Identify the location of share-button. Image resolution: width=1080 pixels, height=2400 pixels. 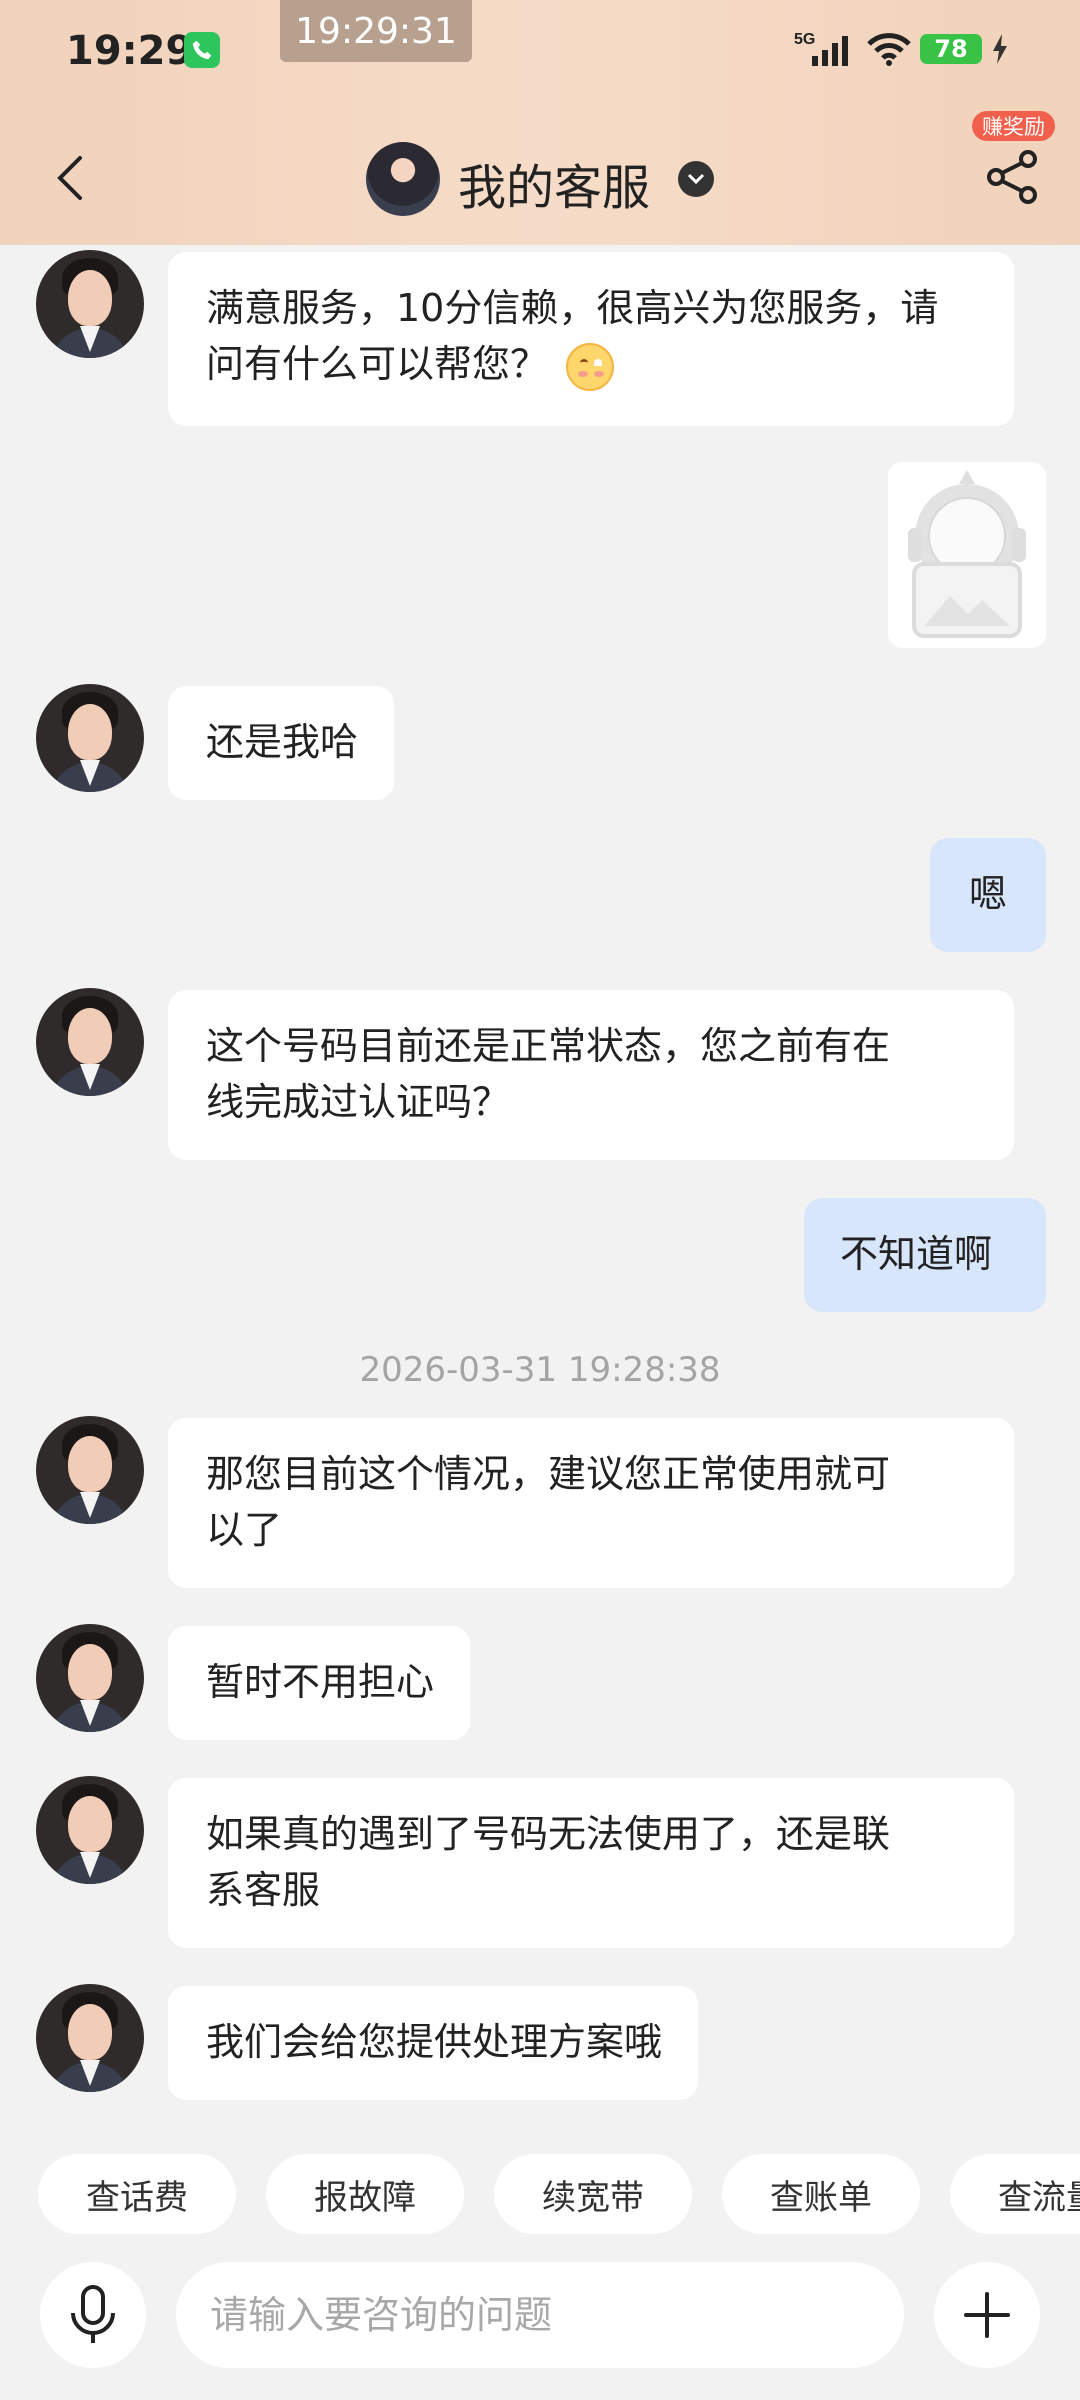
(1013, 177).